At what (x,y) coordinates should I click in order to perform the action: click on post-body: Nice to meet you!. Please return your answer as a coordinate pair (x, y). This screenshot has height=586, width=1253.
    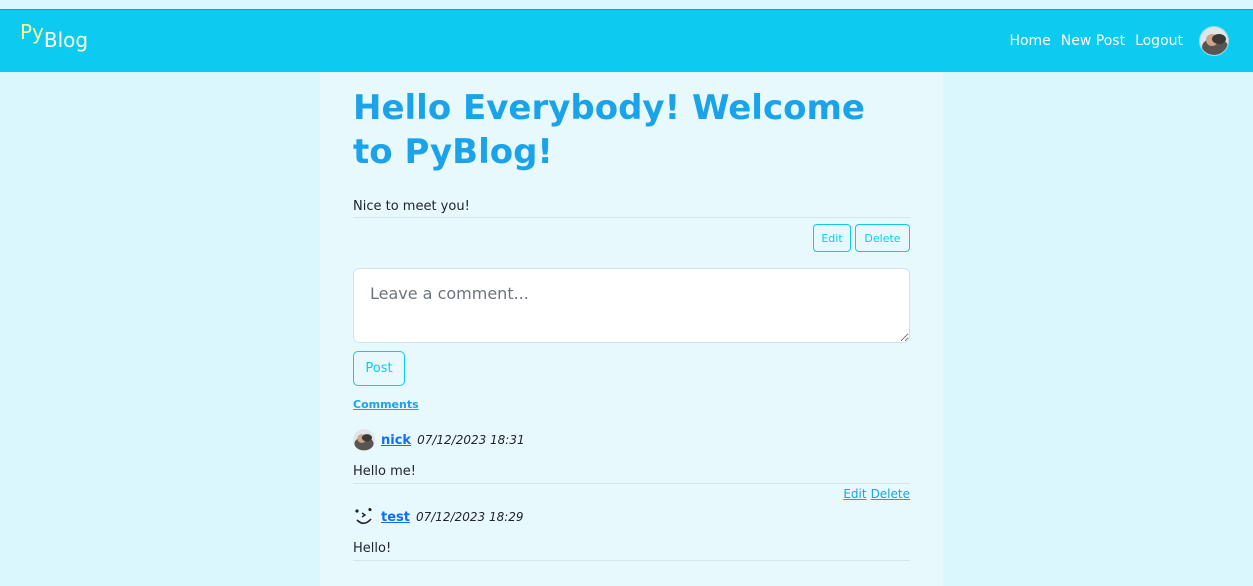
    Looking at the image, I should click on (411, 206).